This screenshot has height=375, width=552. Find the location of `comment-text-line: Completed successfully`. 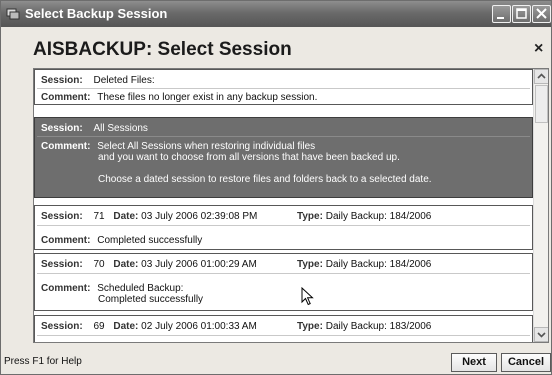

comment-text-line: Completed successfully is located at coordinates (151, 299).